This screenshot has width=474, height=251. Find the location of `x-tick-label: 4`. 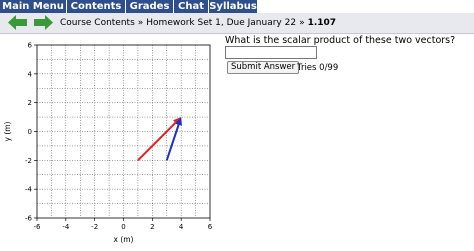

x-tick-label: 4 is located at coordinates (181, 227).